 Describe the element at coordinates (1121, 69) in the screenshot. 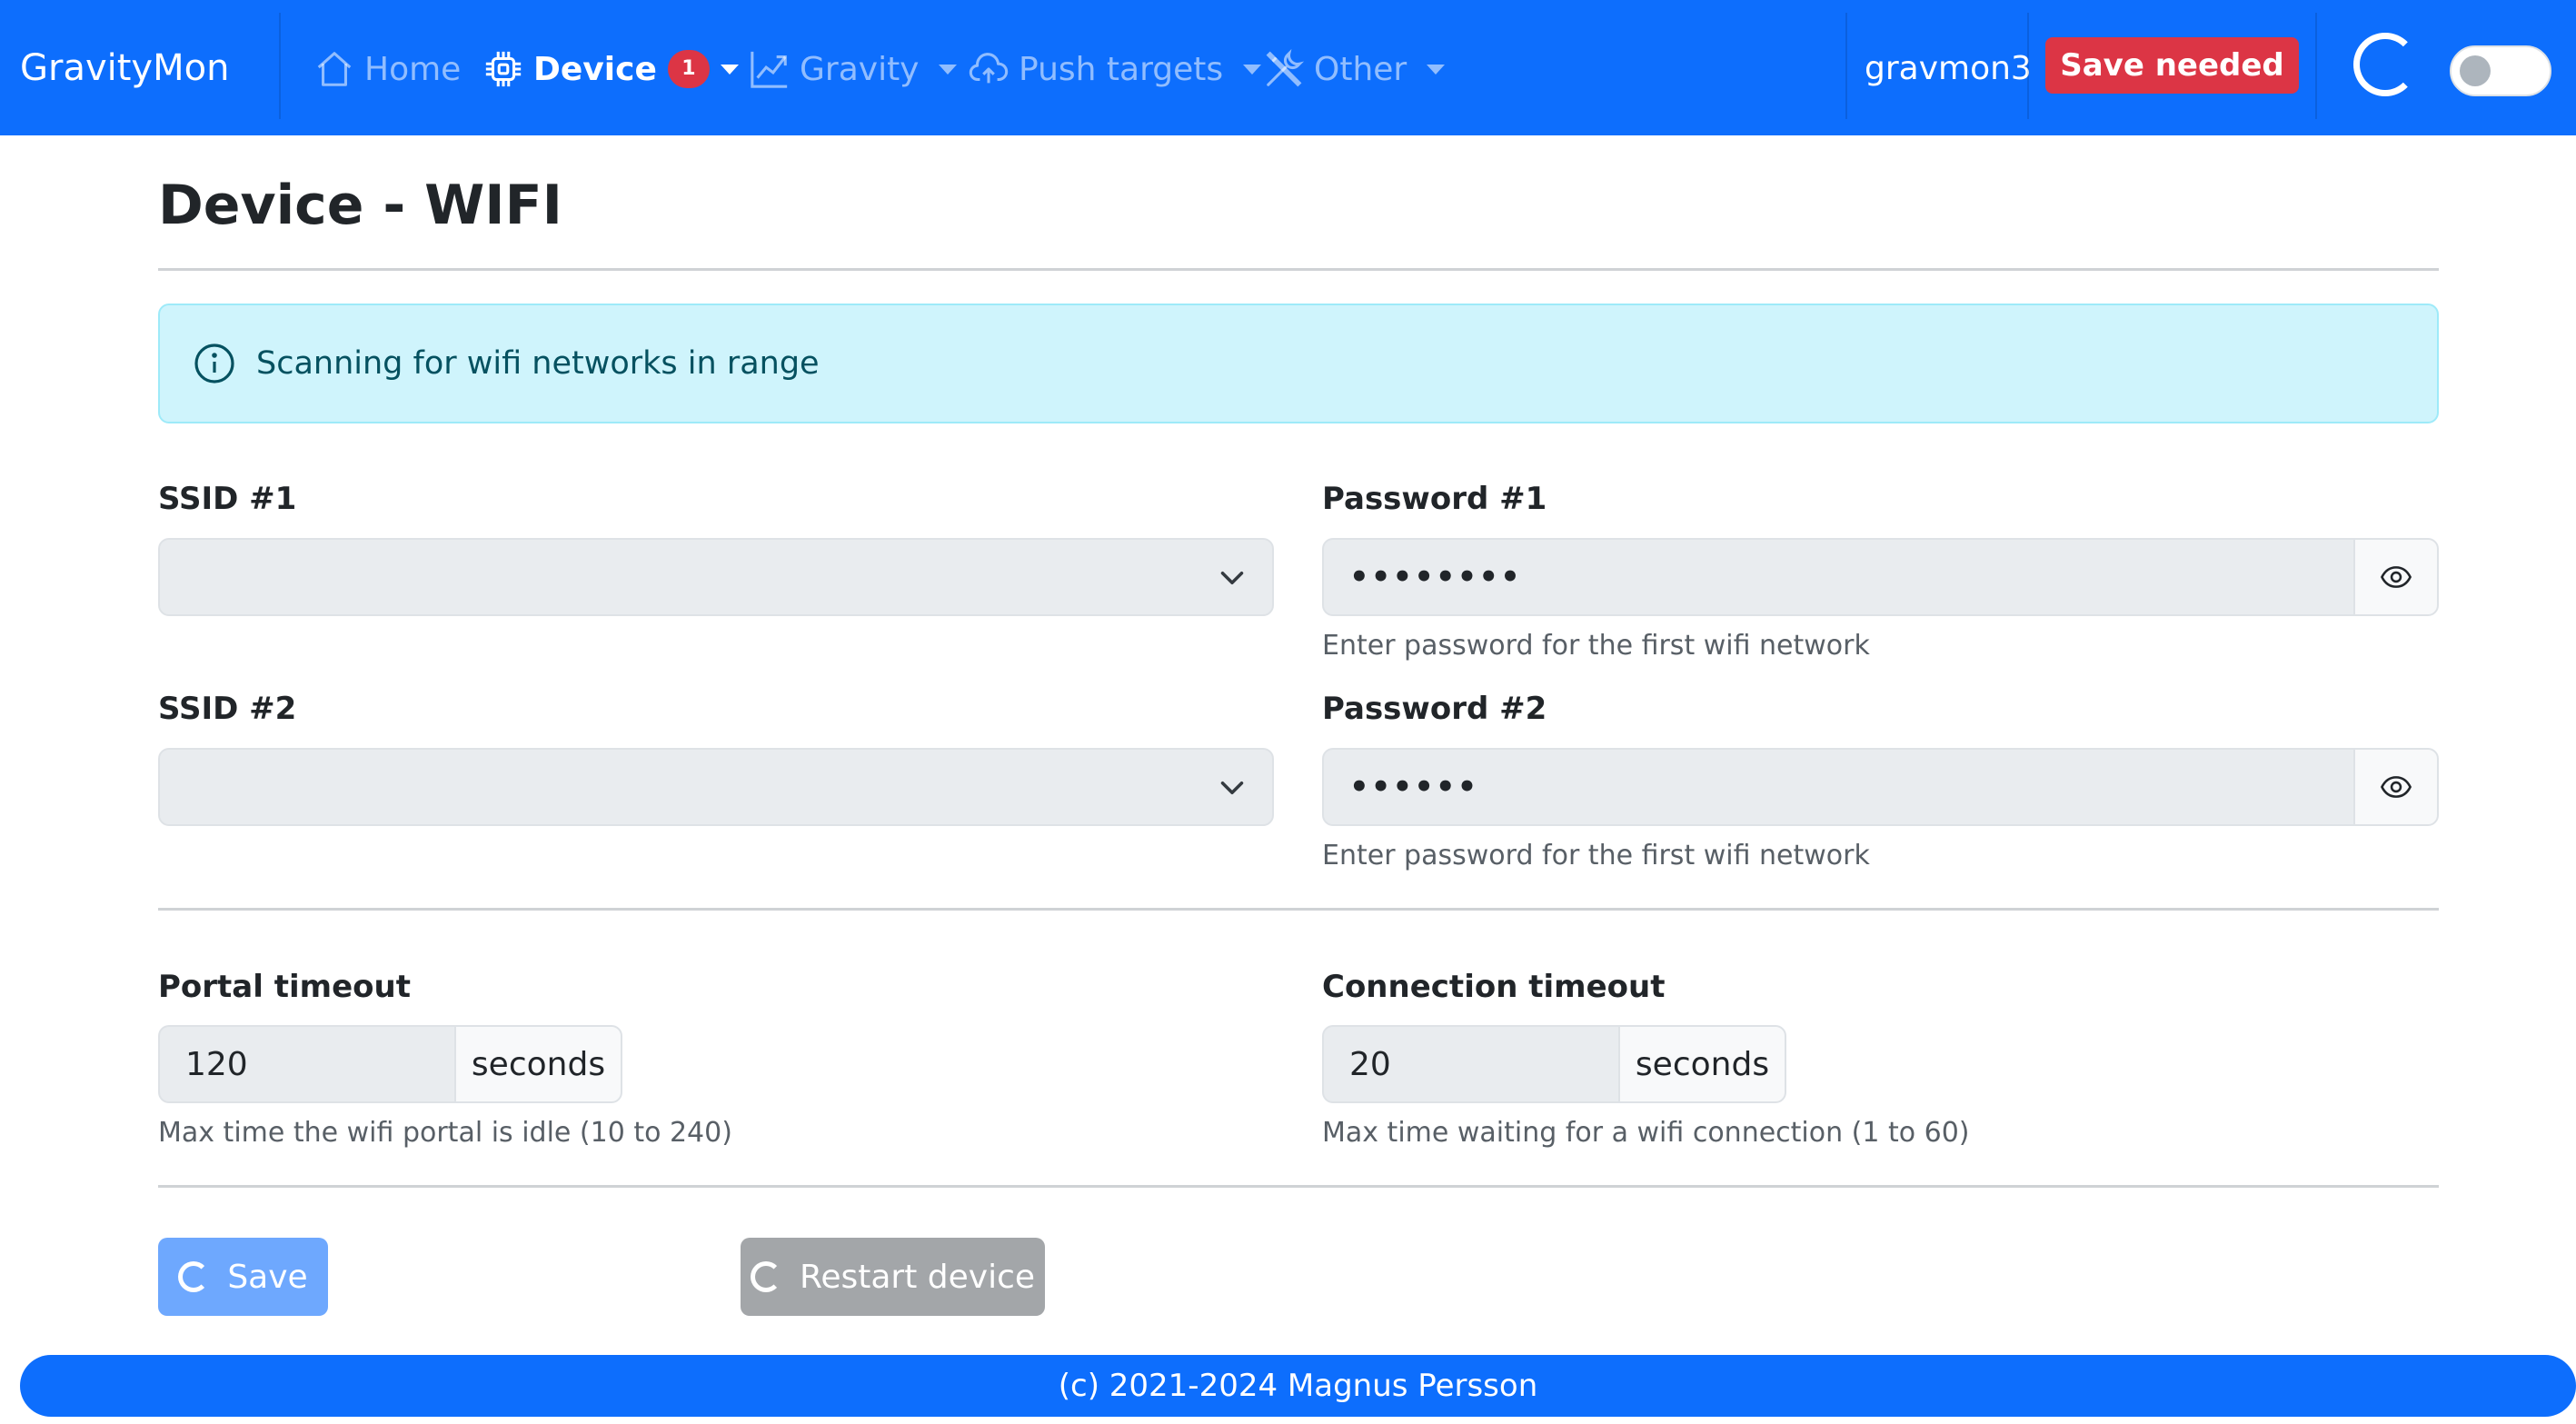

I see `nav-item-label: Push targets` at that location.